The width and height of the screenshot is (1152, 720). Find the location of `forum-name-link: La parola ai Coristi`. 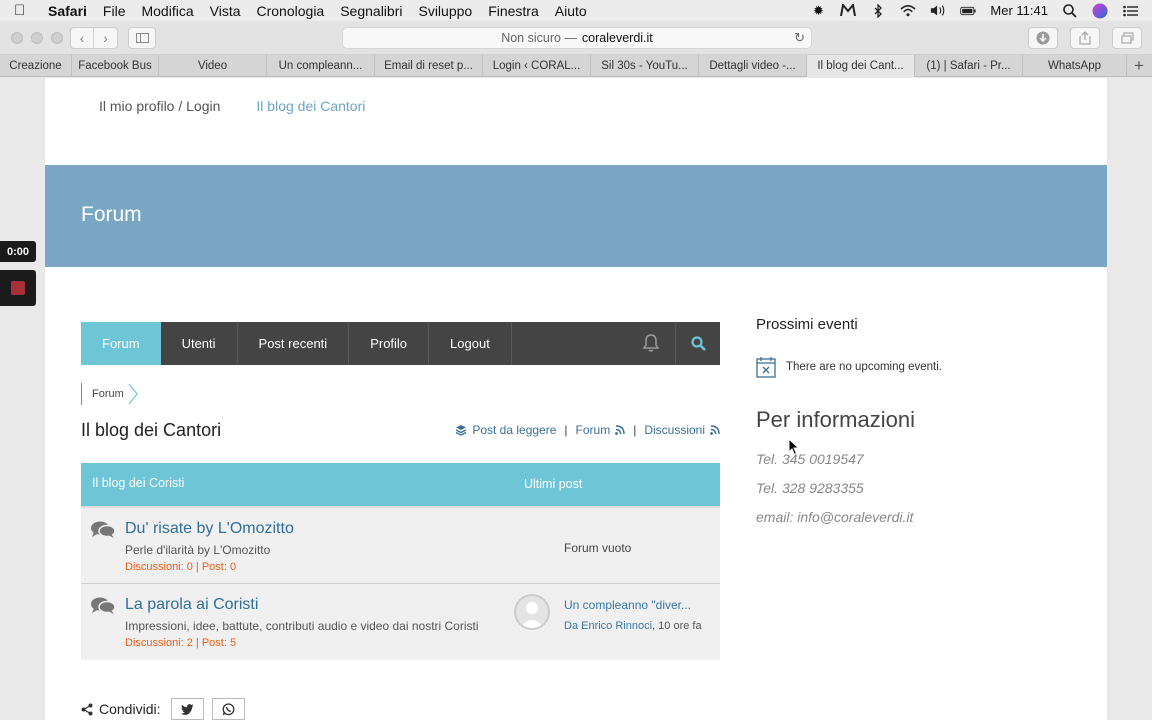

forum-name-link: La parola ai Coristi is located at coordinates (191, 605).